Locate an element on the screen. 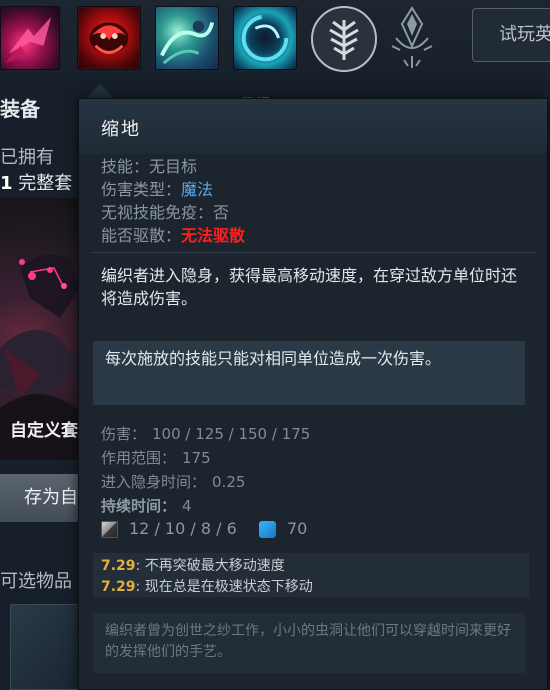 The height and width of the screenshot is (690, 550). shukuchi-ability-icon is located at coordinates (109, 38).